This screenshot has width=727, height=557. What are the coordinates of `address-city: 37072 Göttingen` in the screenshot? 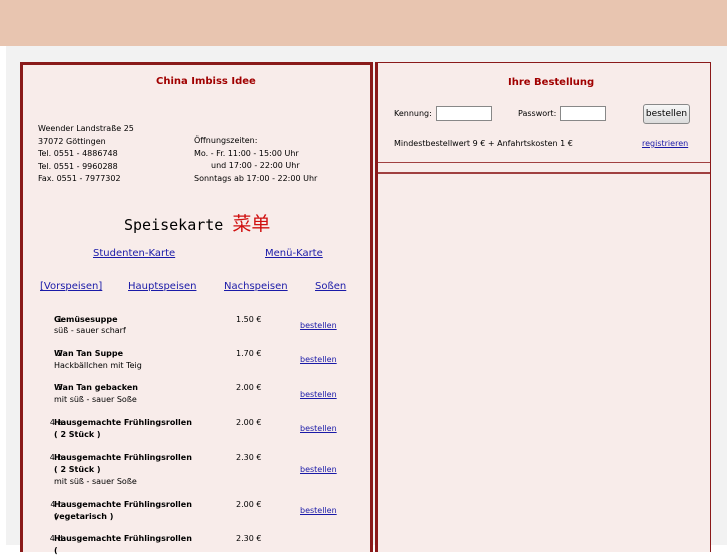 It's located at (72, 141).